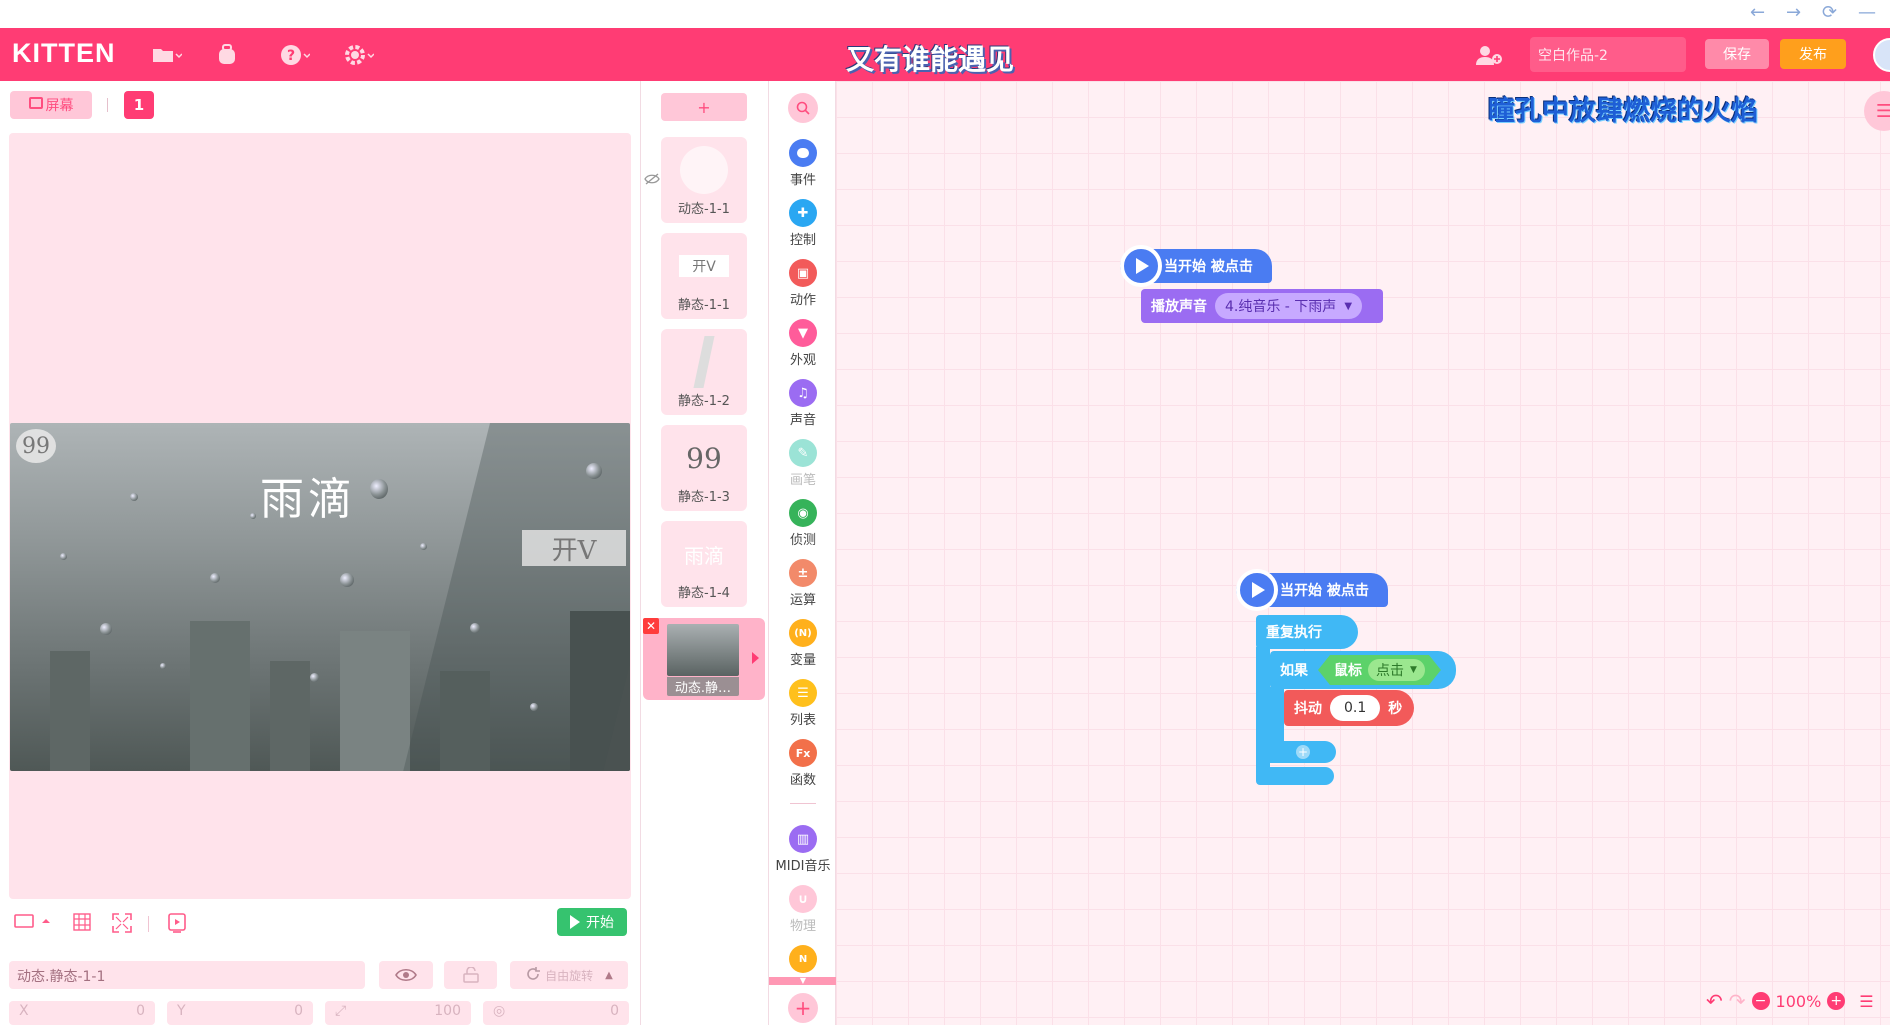 This screenshot has height=1025, width=1890. I want to click on add-block-icon: +, so click(1303, 752).